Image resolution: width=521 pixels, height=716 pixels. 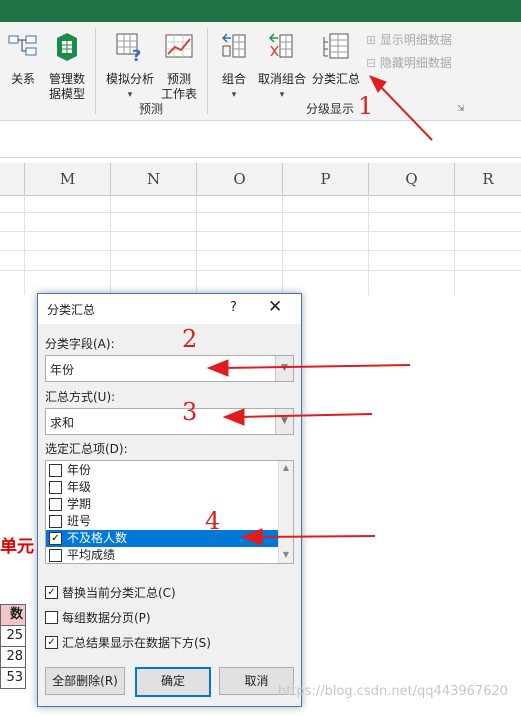 I want to click on annotation-number-2: 2, so click(x=190, y=339).